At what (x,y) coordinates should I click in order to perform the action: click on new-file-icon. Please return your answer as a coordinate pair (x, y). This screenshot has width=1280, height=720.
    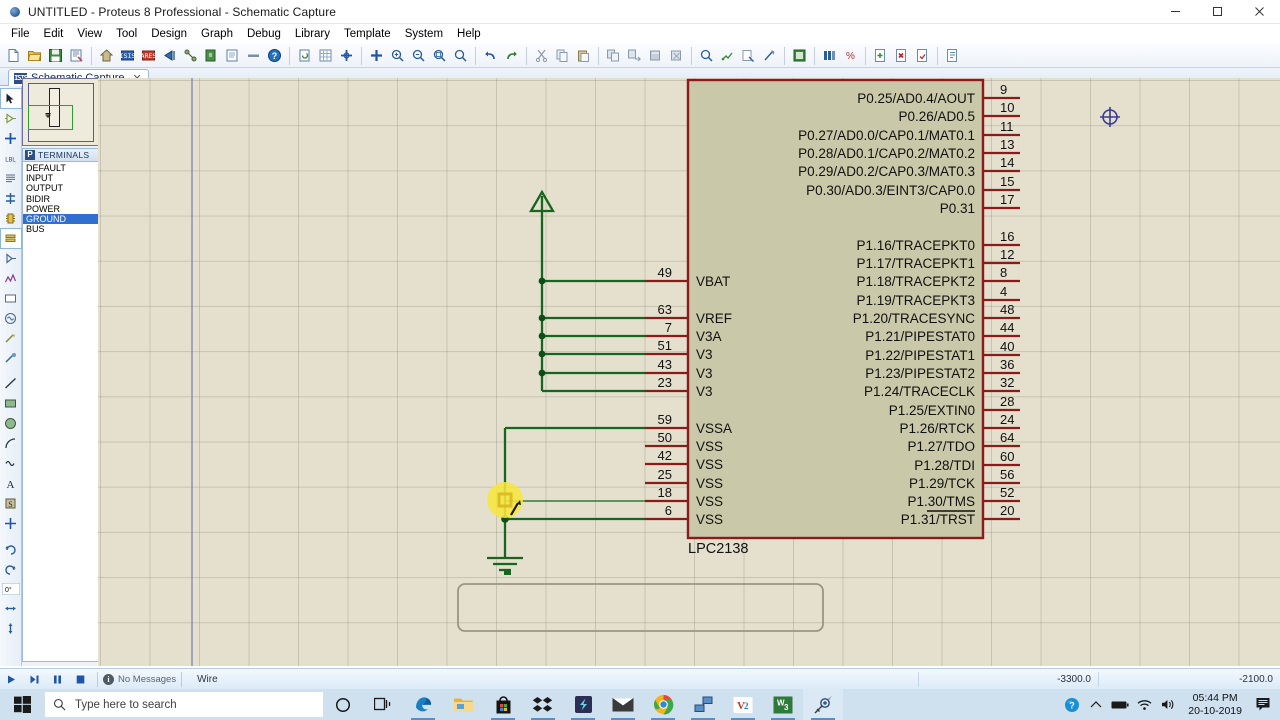
    Looking at the image, I should click on (13, 55).